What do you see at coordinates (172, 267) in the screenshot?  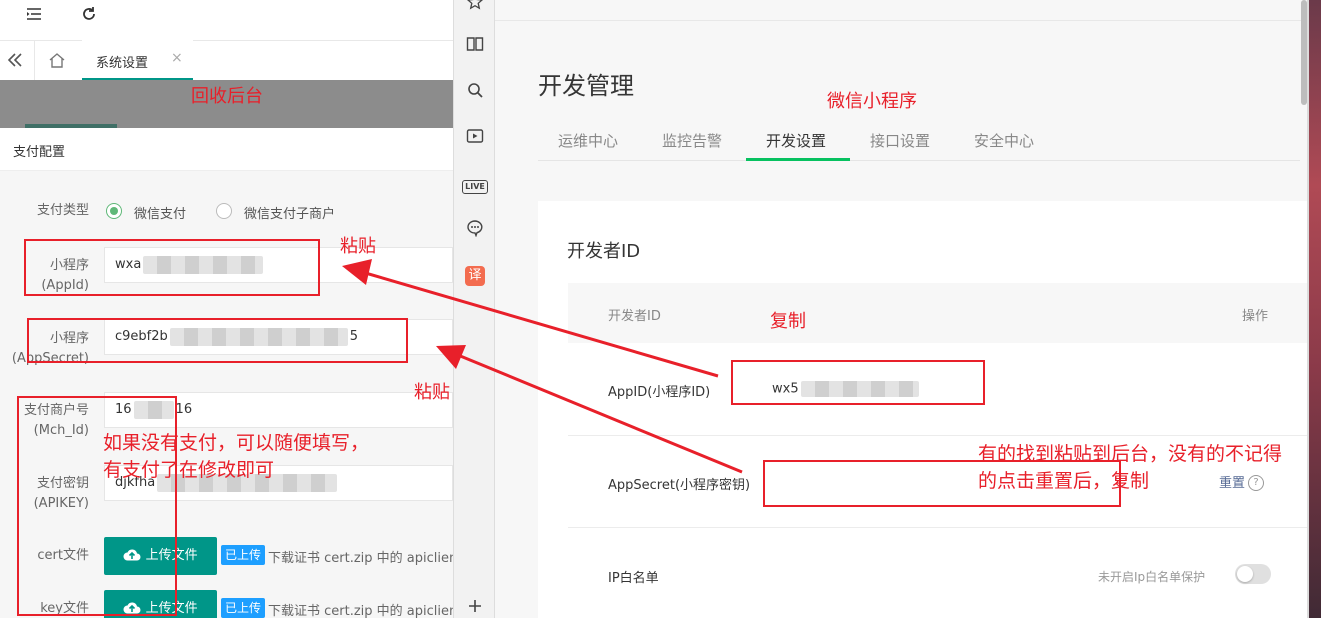 I see `annotation-box-appid` at bounding box center [172, 267].